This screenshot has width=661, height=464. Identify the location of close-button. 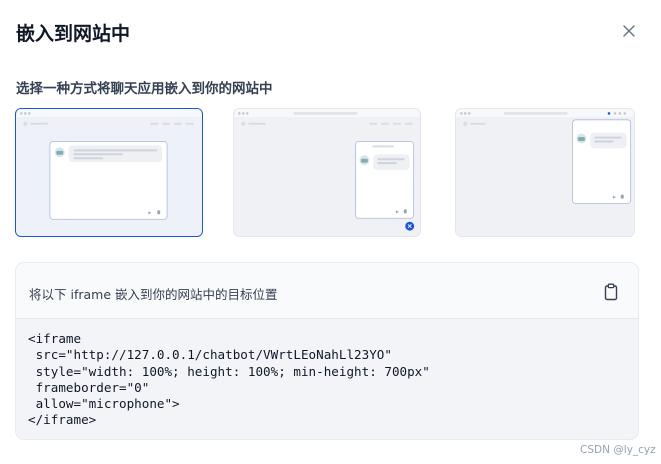
(629, 31).